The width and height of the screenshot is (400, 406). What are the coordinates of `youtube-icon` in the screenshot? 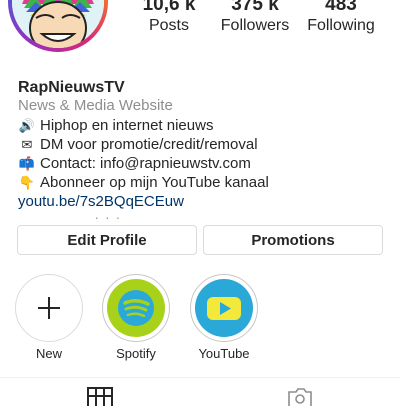 It's located at (224, 308).